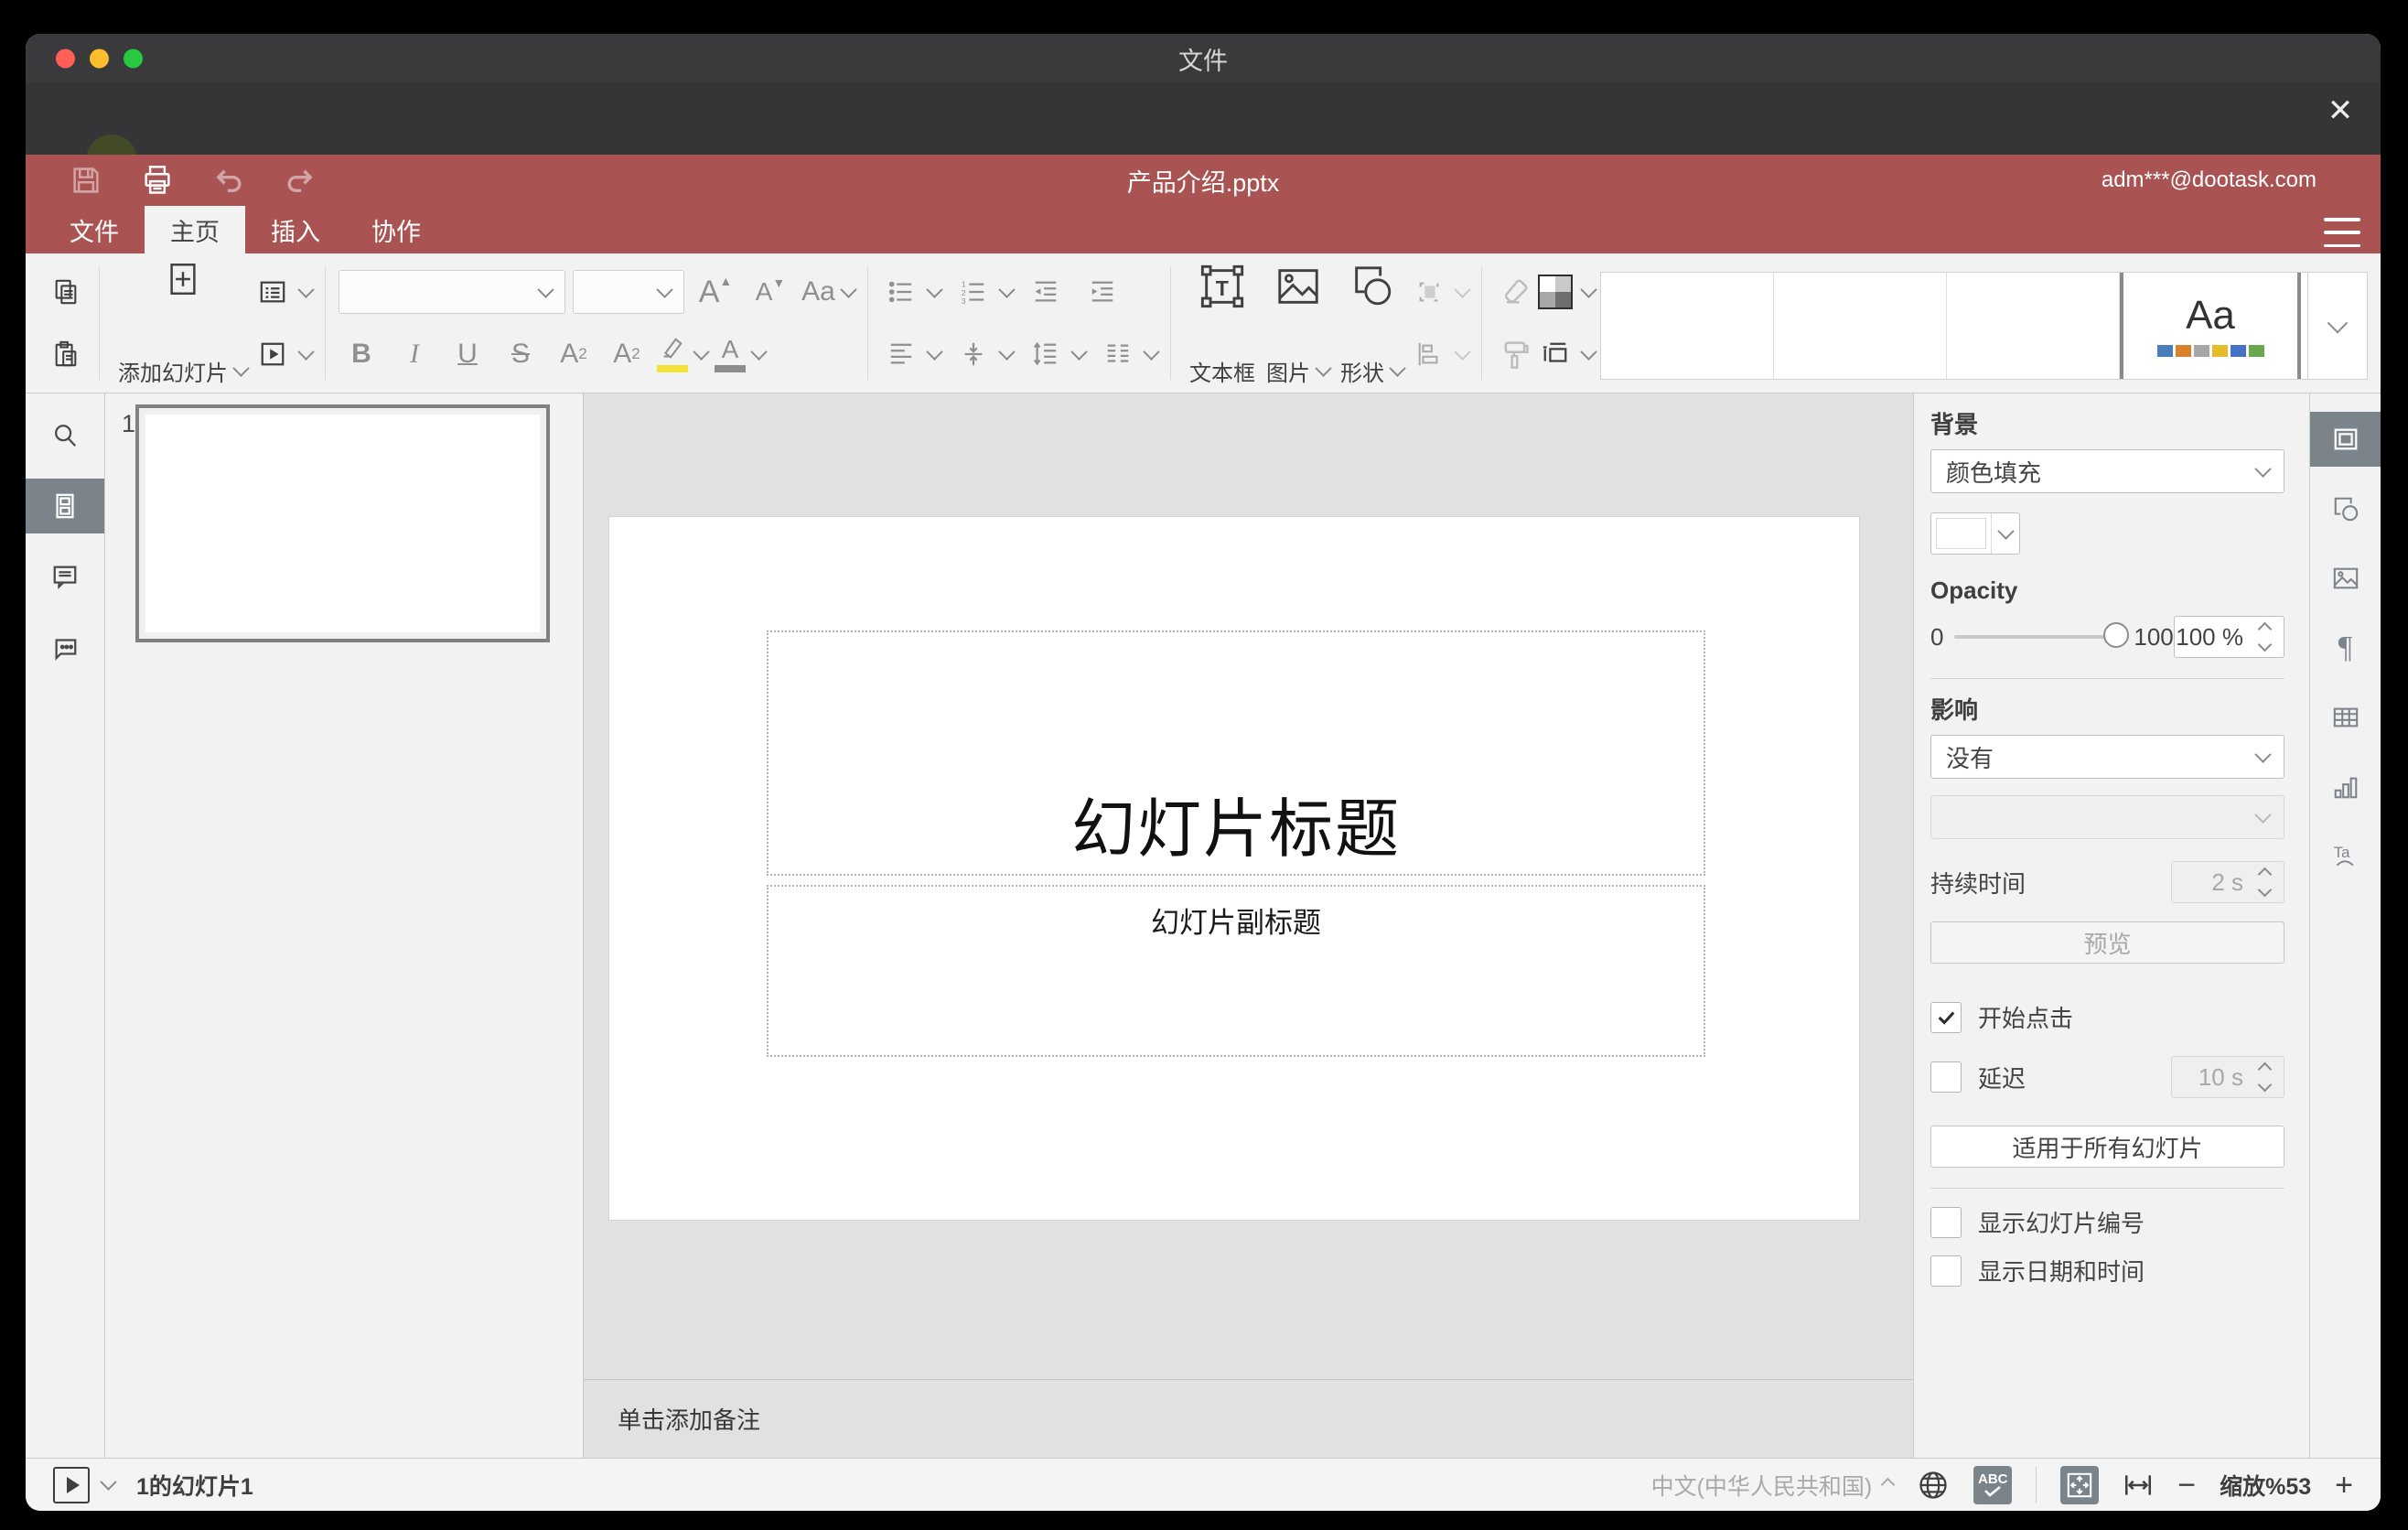 Image resolution: width=2408 pixels, height=1530 pixels. What do you see at coordinates (1222, 323) in the screenshot?
I see `insert-textbox-button: T 文本框` at bounding box center [1222, 323].